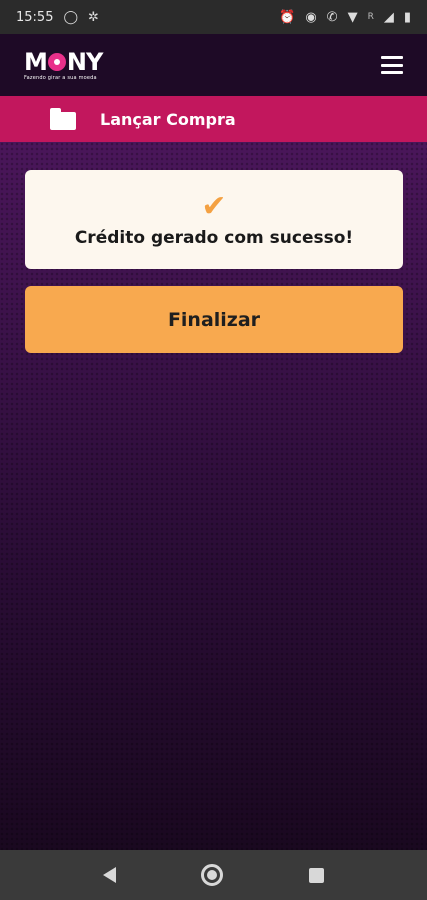 Image resolution: width=427 pixels, height=900 pixels. I want to click on status-bar: 15:55 ◯ ✲ ⏰ ◉ ✆ ▼ R ◢ ▮, so click(213, 17).